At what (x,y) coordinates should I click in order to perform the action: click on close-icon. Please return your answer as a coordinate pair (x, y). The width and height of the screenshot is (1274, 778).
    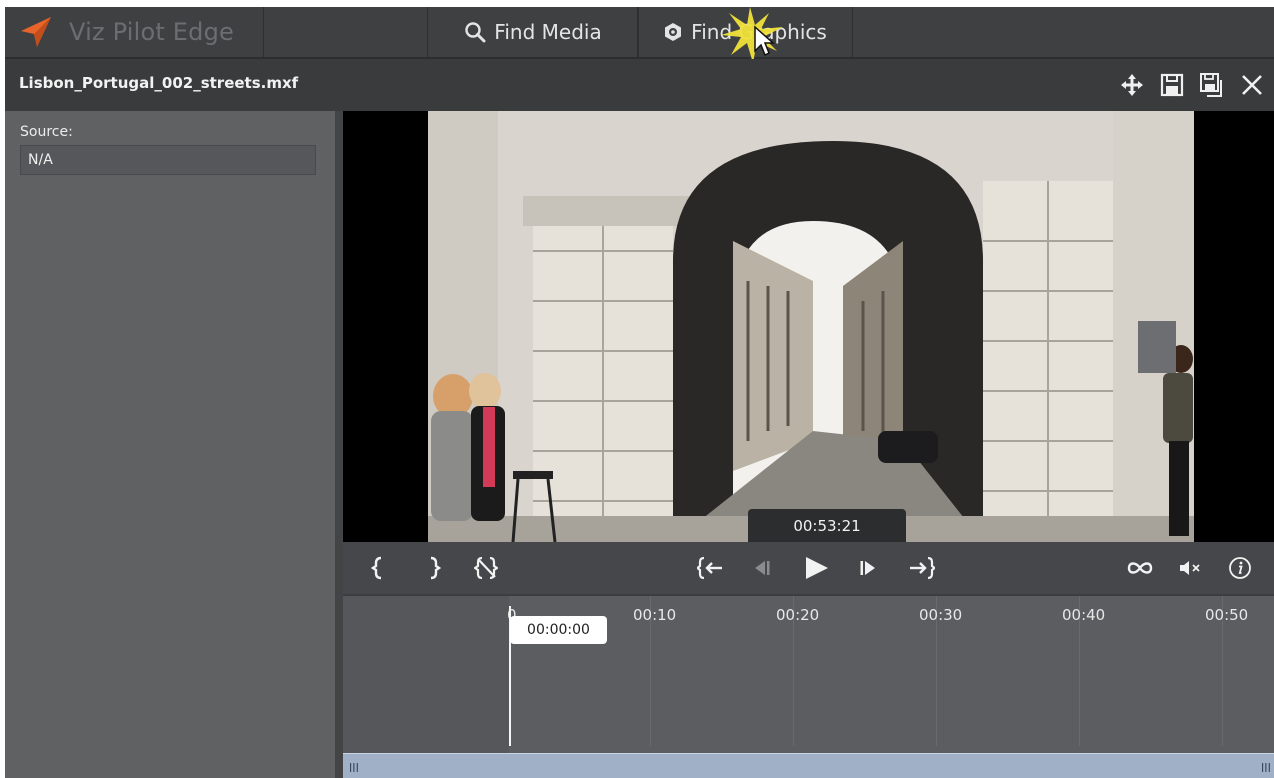
    Looking at the image, I should click on (1252, 85).